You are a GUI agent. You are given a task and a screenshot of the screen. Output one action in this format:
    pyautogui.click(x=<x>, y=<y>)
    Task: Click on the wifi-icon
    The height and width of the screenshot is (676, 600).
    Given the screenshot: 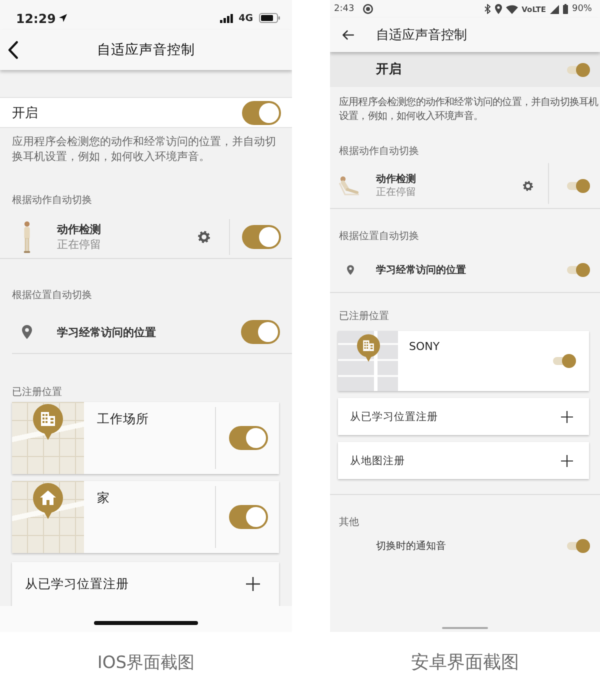 What is the action you would take?
    pyautogui.click(x=512, y=9)
    